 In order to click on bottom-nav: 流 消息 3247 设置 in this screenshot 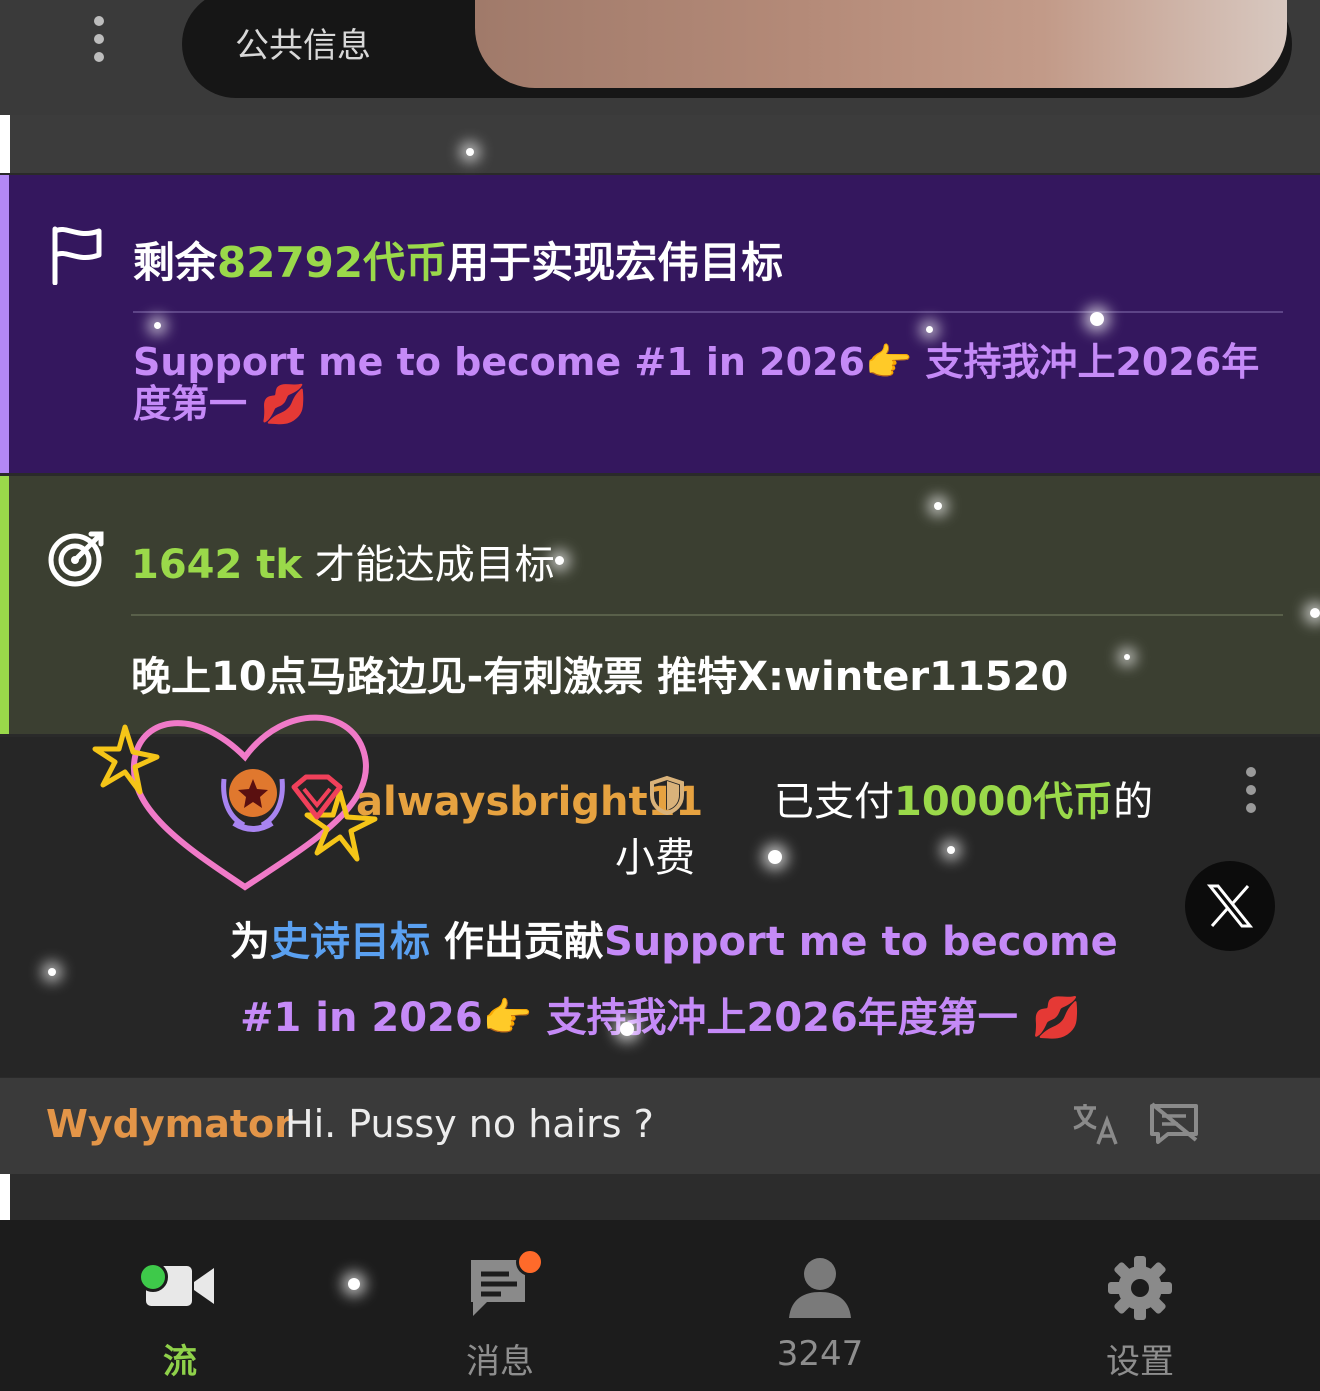, I will do `click(660, 1305)`.